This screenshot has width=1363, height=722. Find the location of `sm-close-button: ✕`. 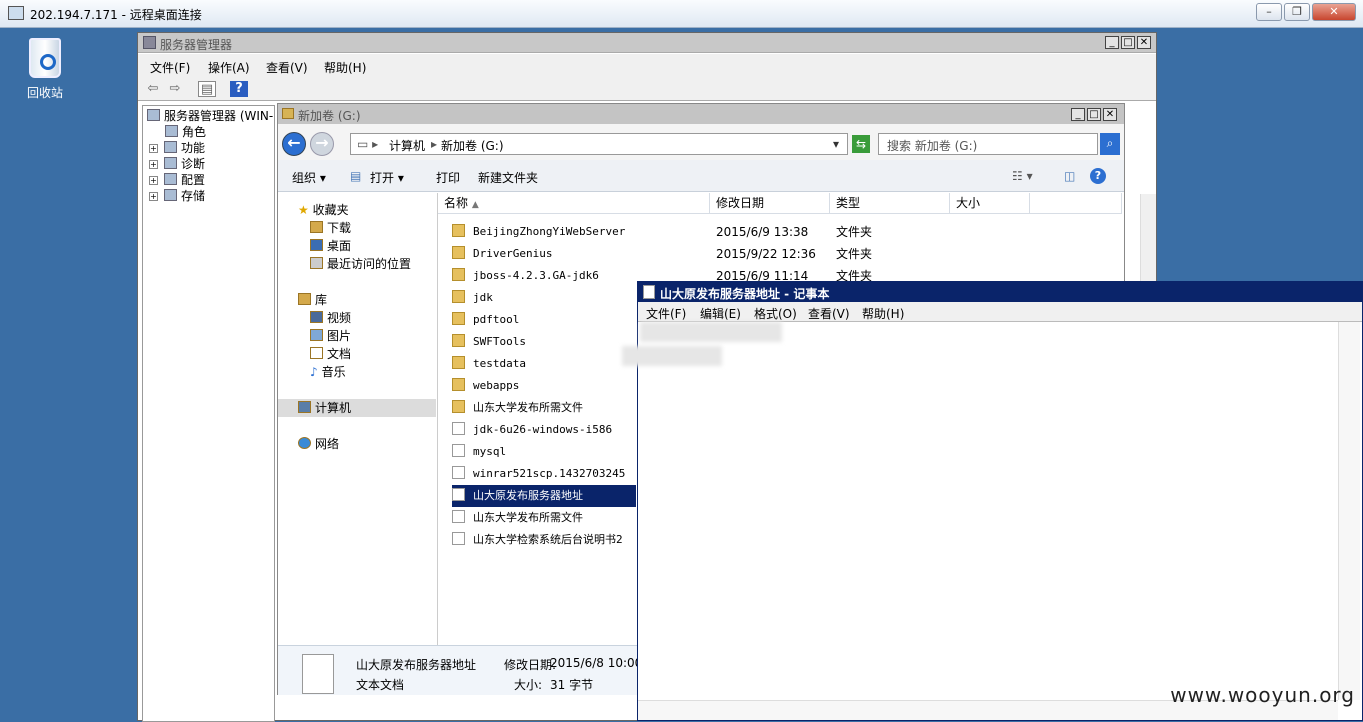

sm-close-button: ✕ is located at coordinates (1144, 42).